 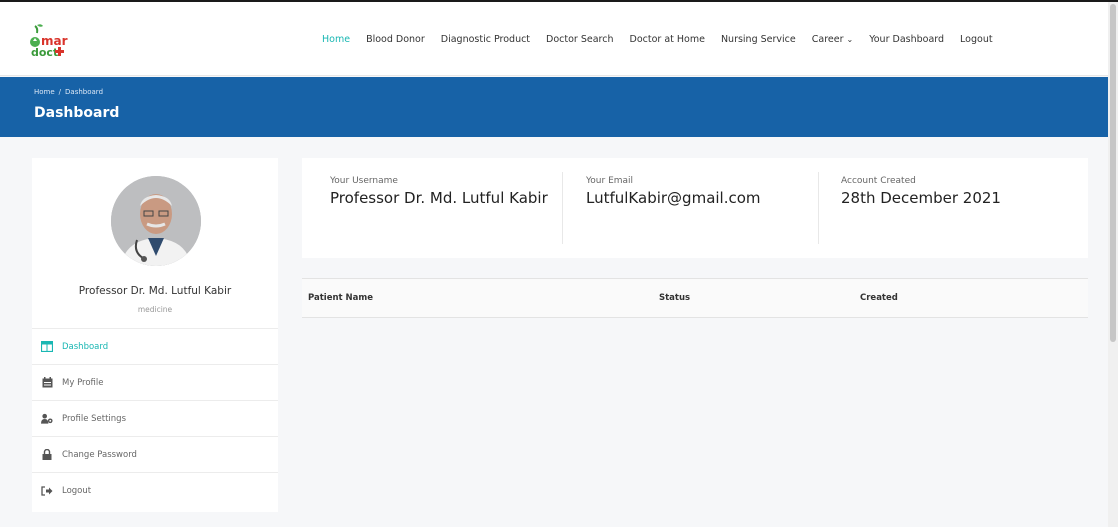 I want to click on user-cog-icon, so click(x=47, y=419).